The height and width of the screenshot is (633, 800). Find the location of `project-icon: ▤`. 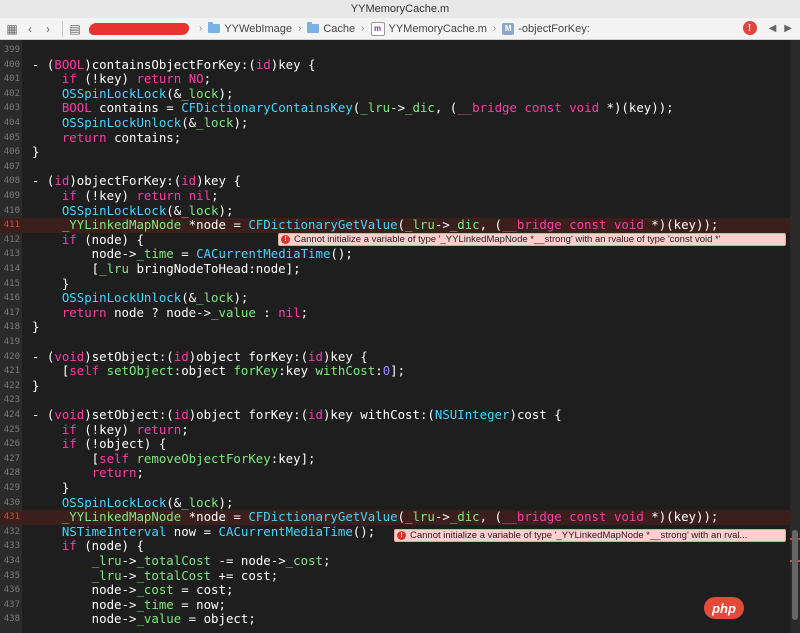

project-icon: ▤ is located at coordinates (75, 29).